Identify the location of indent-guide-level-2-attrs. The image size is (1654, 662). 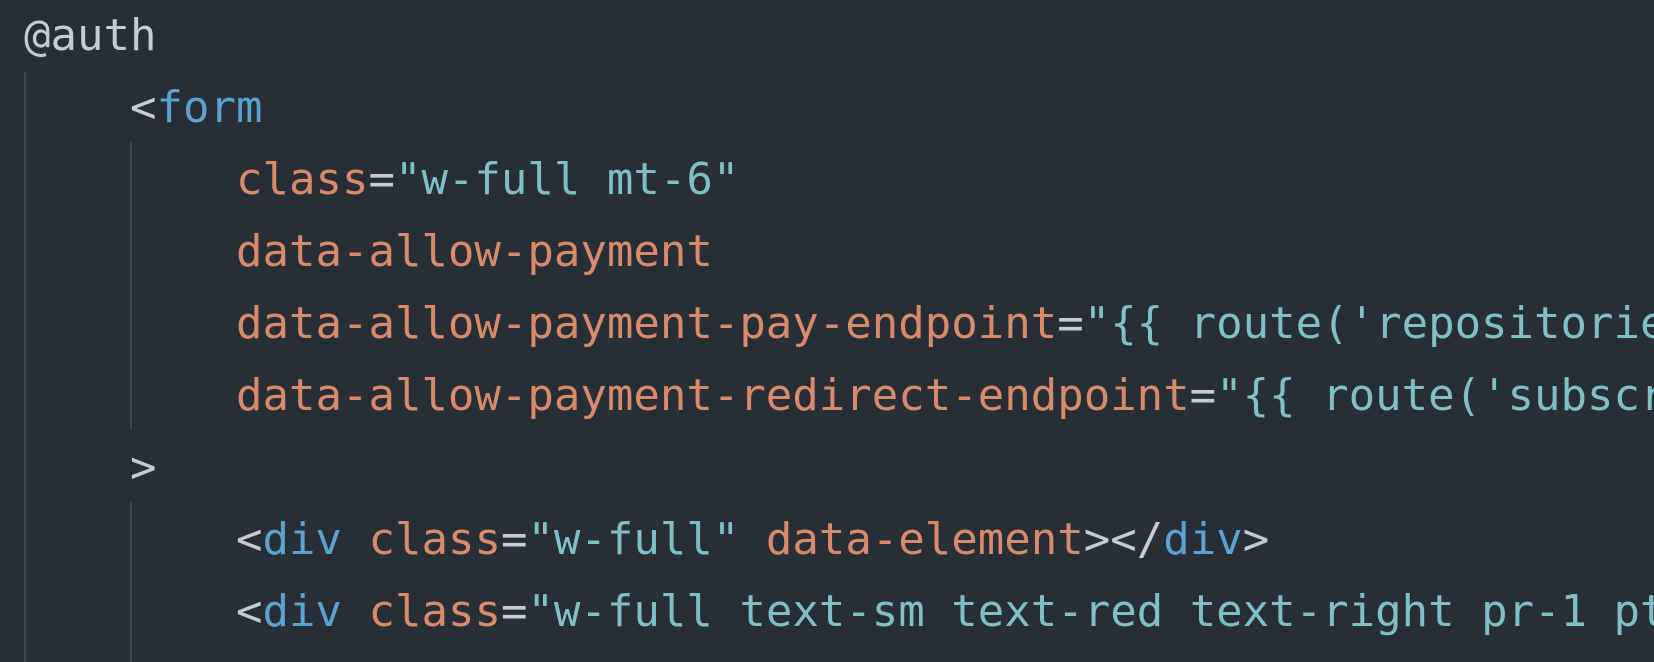
(131, 286).